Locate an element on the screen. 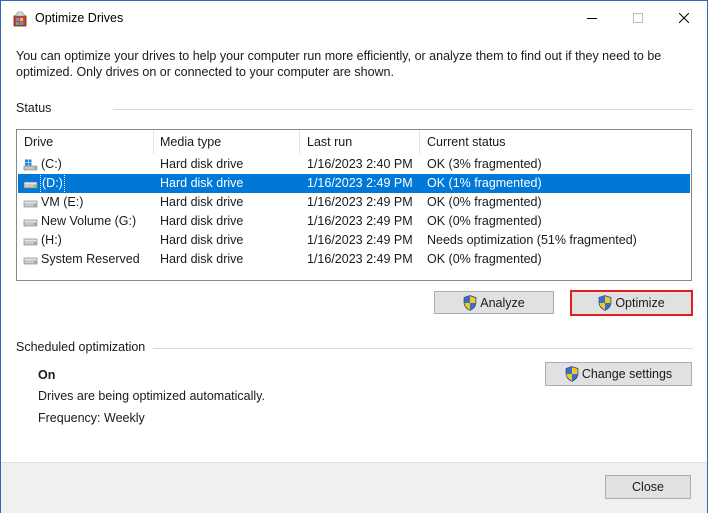 Image resolution: width=708 pixels, height=513 pixels. drive-name: (D:) is located at coordinates (52, 183).